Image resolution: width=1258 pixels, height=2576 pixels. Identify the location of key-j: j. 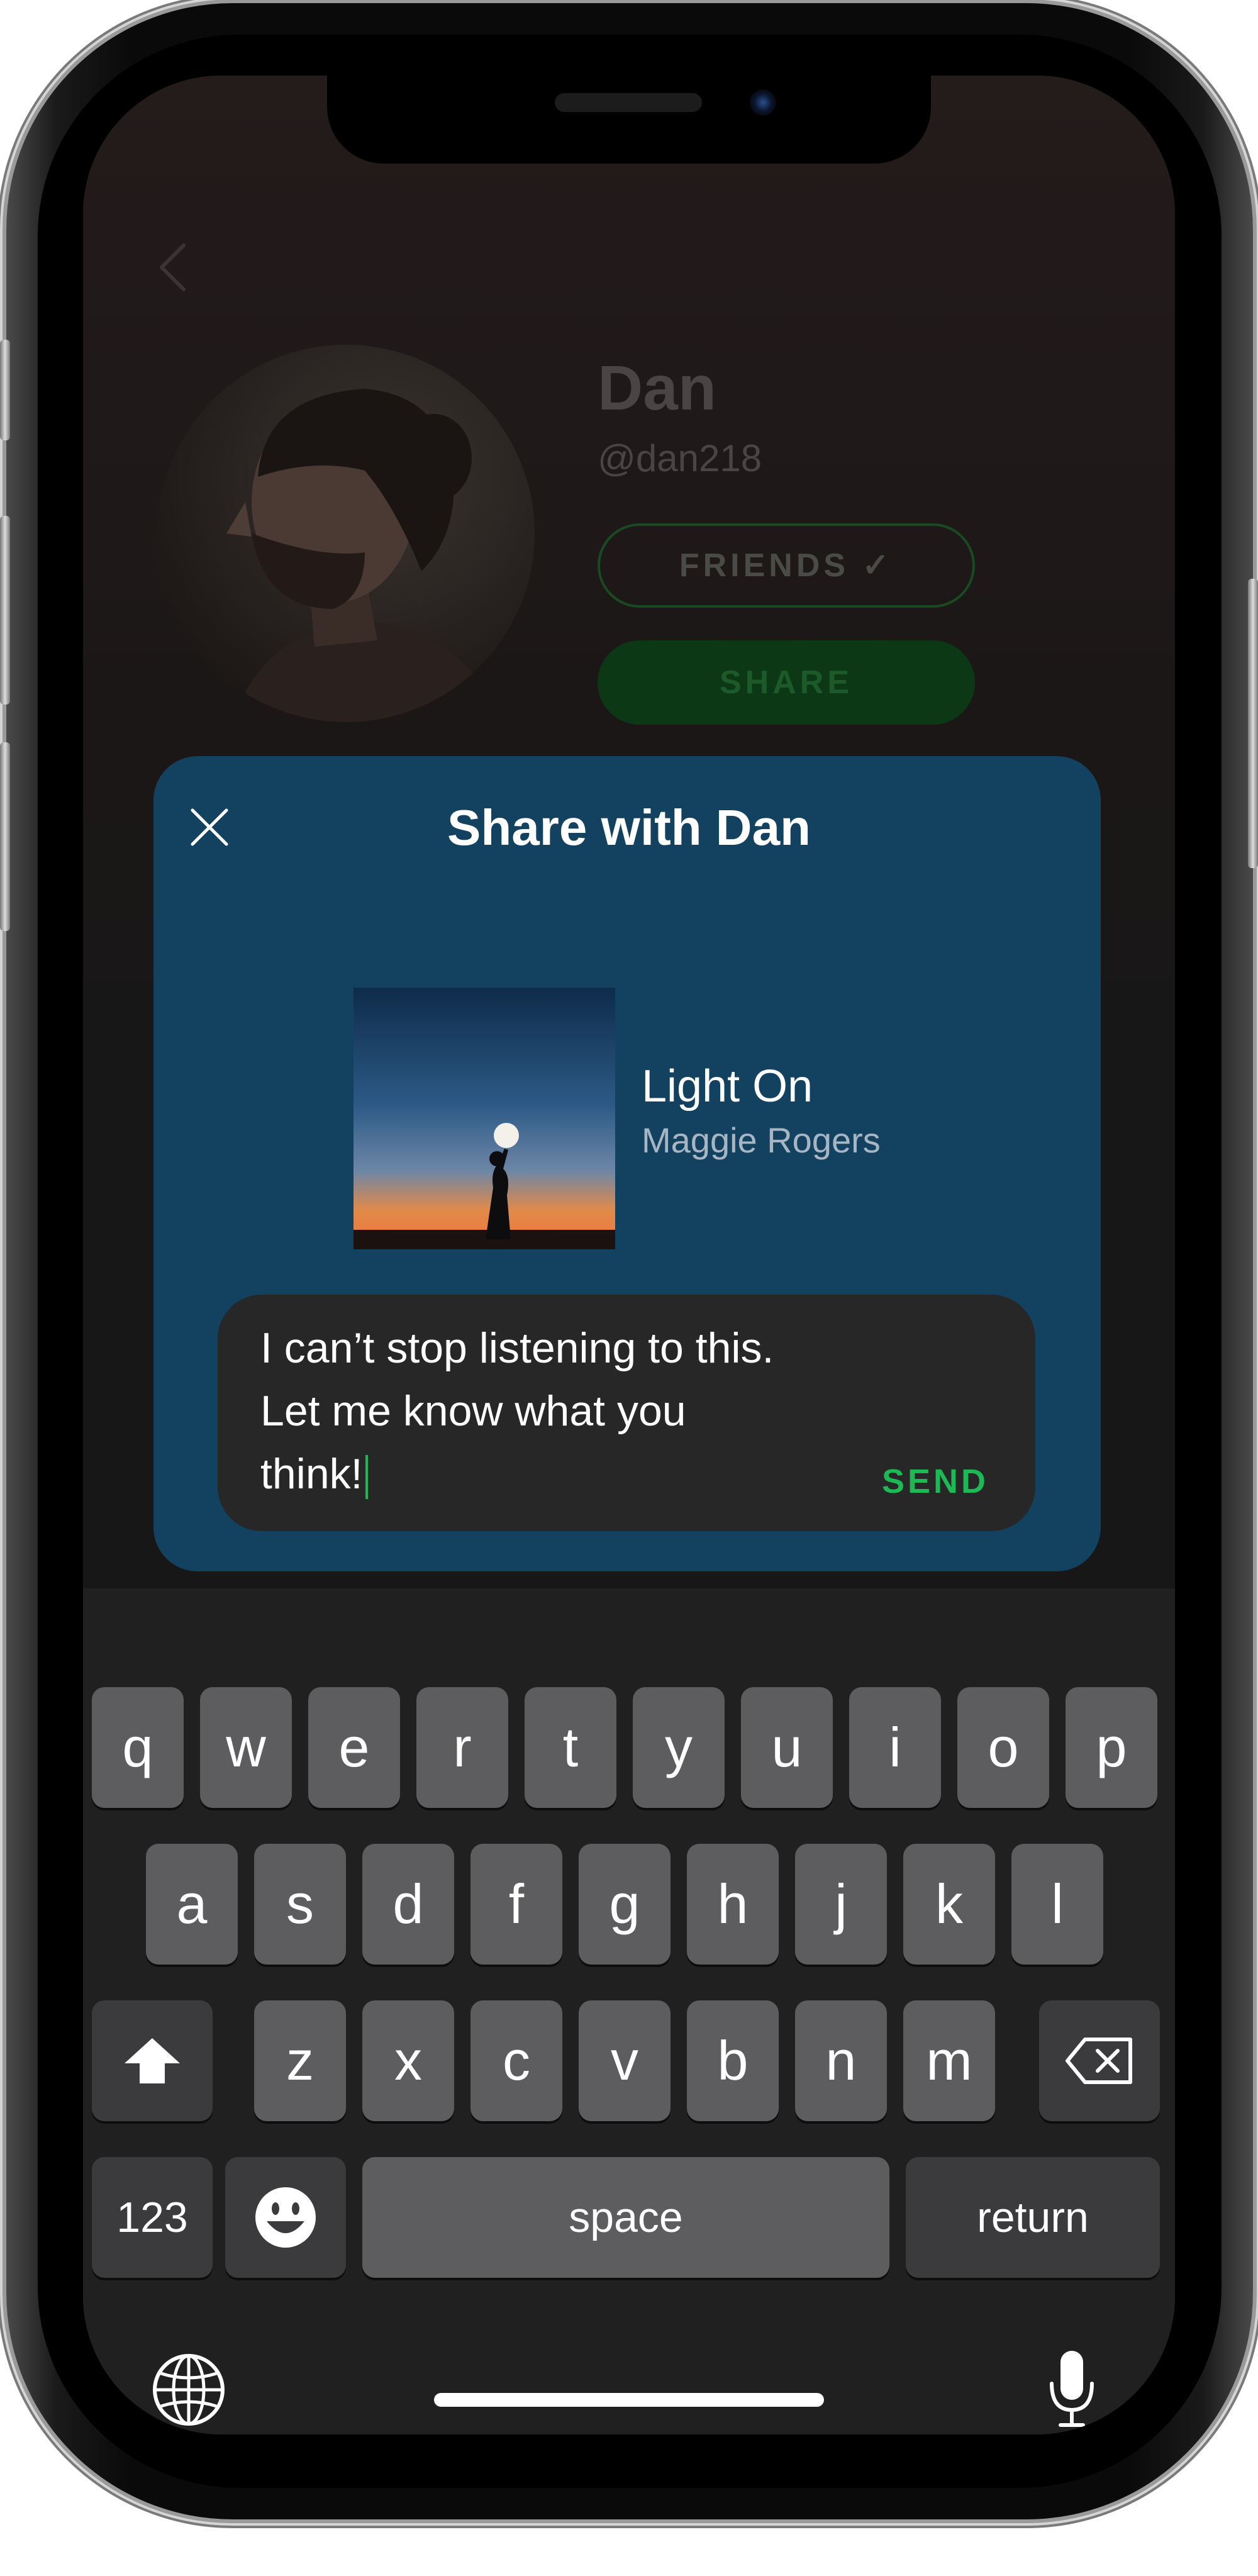
(841, 1904).